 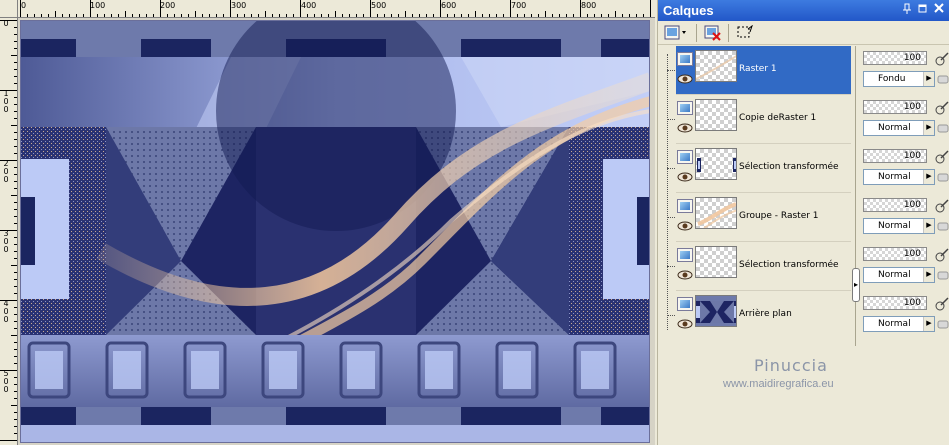 What do you see at coordinates (449, 5) in the screenshot?
I see `ruler-top-label: 600` at bounding box center [449, 5].